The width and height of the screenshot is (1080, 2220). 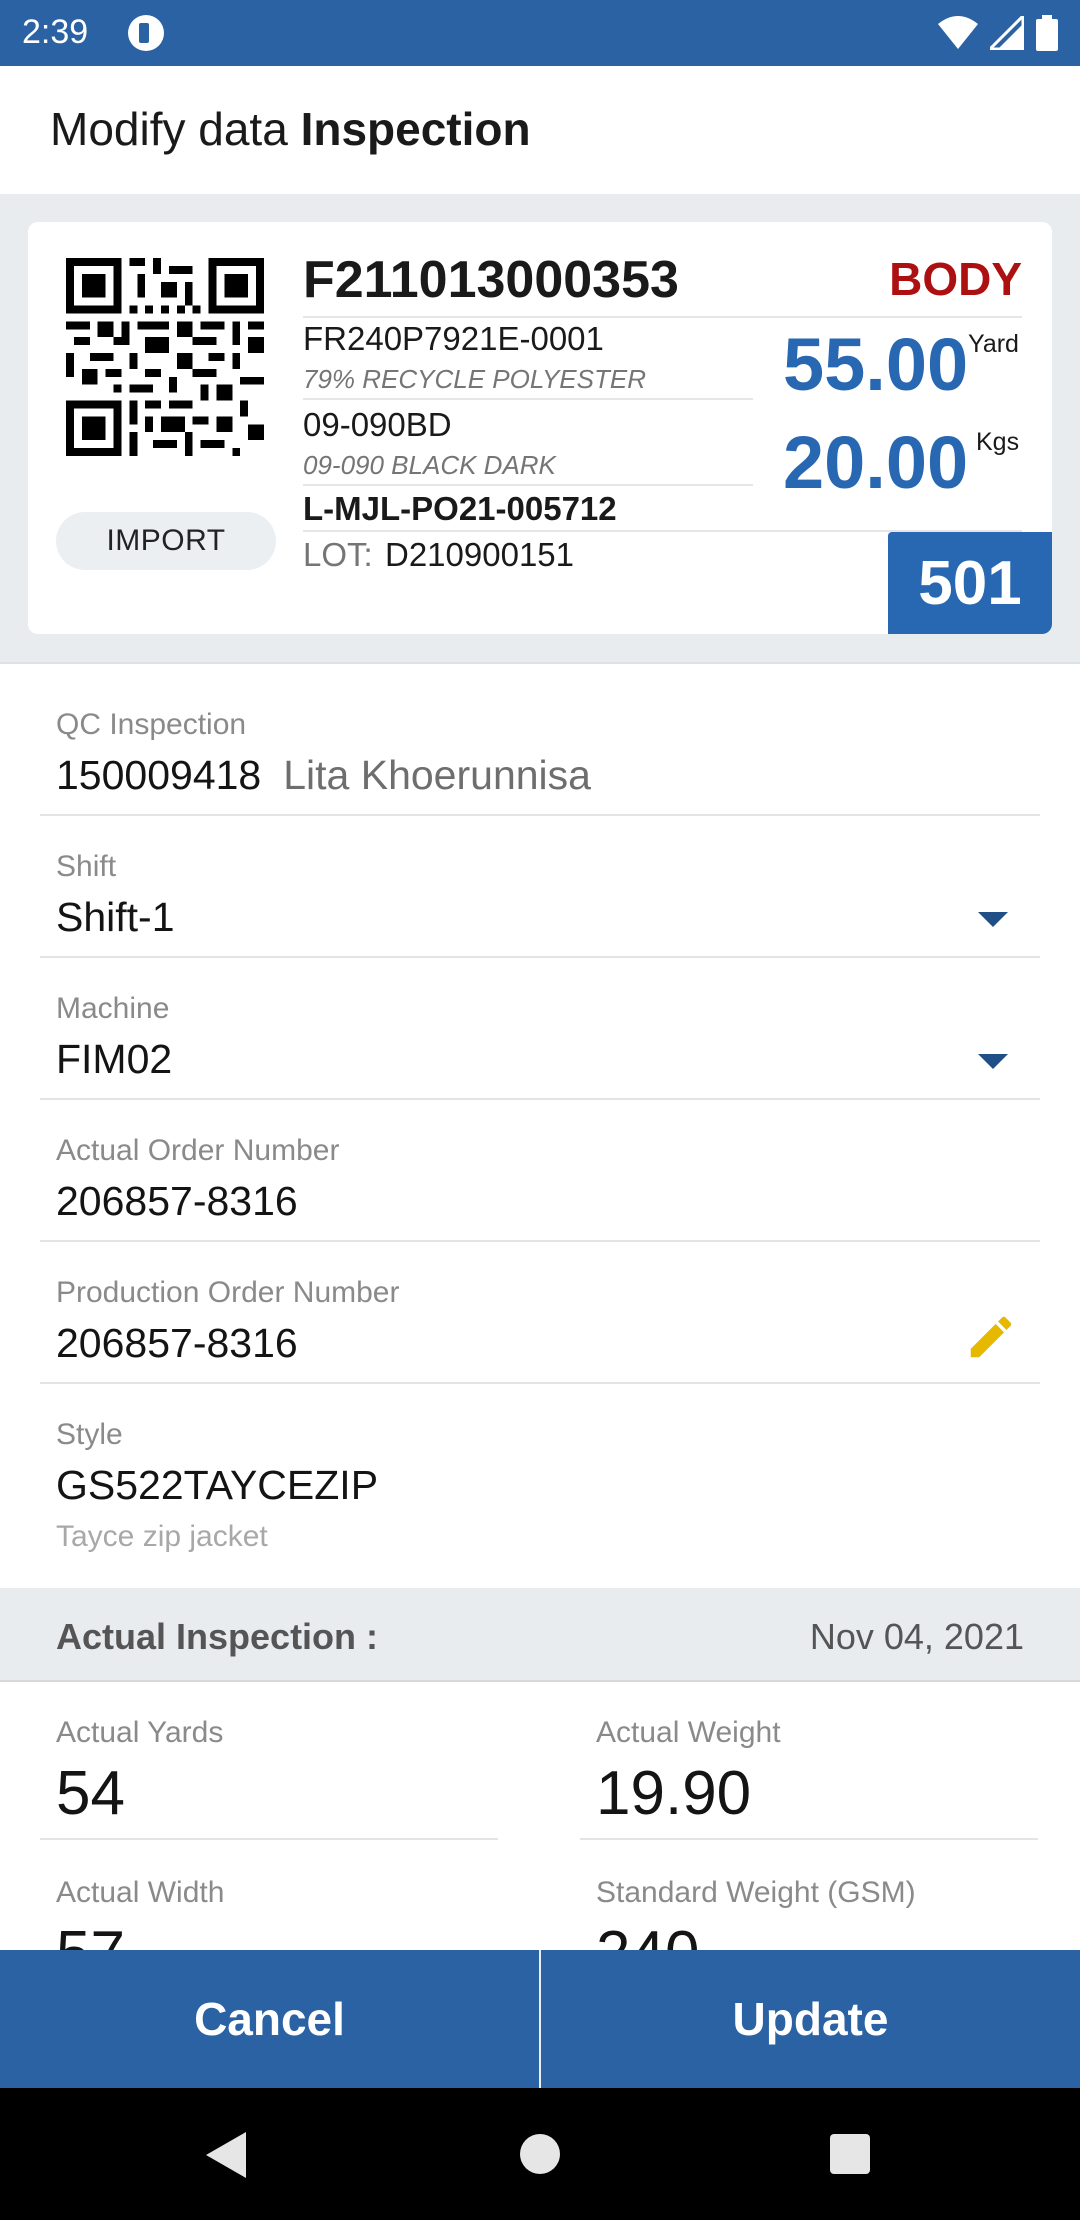 I want to click on actual-yards-value: 54, so click(x=90, y=1793).